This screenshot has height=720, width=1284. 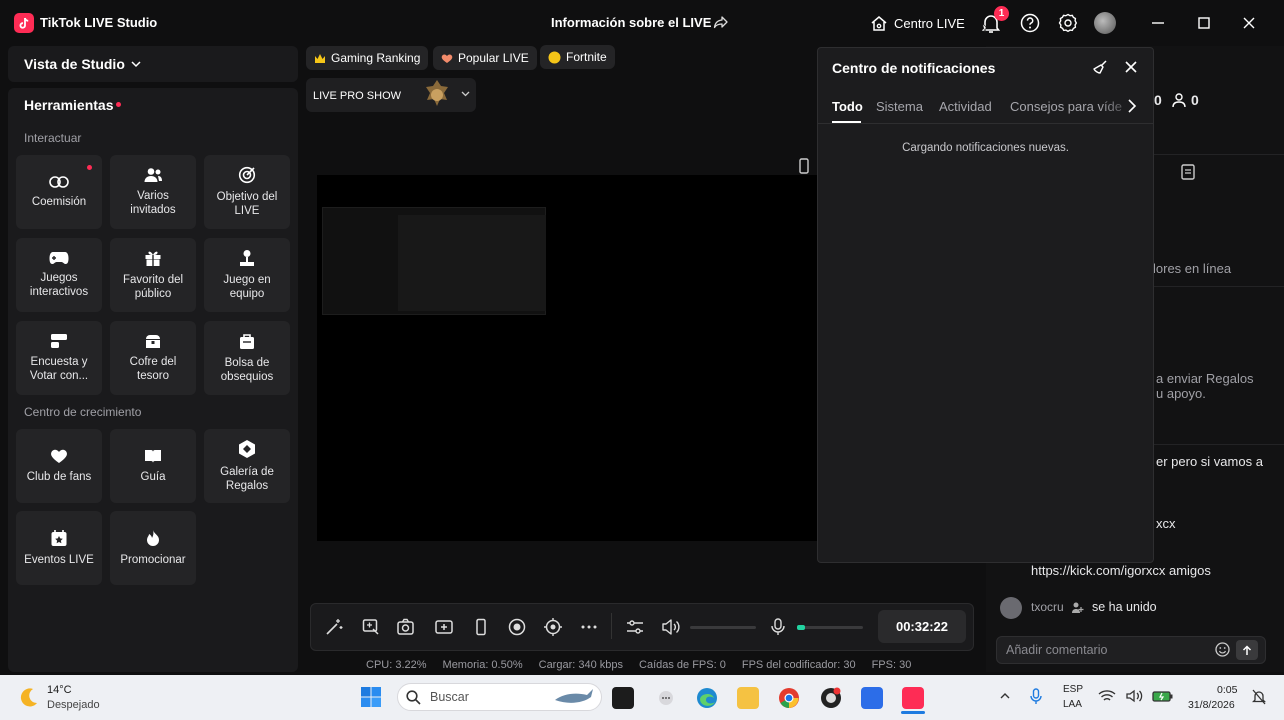 I want to click on battery-icon, so click(x=1163, y=696).